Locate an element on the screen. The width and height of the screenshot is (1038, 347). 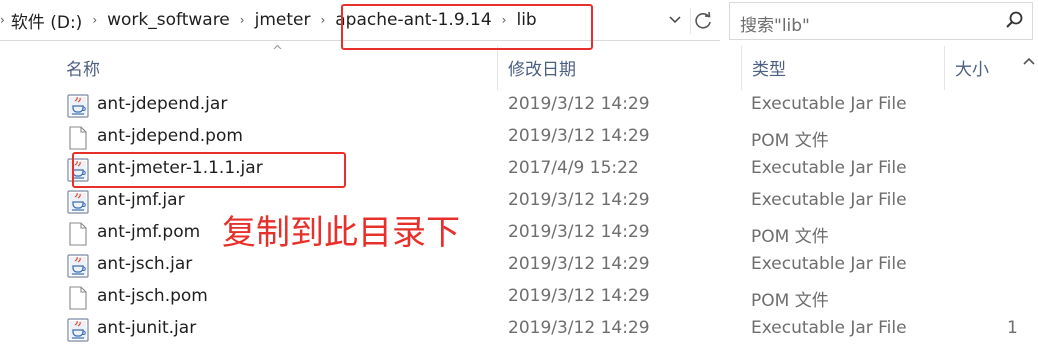
search-button is located at coordinates (1014, 21).